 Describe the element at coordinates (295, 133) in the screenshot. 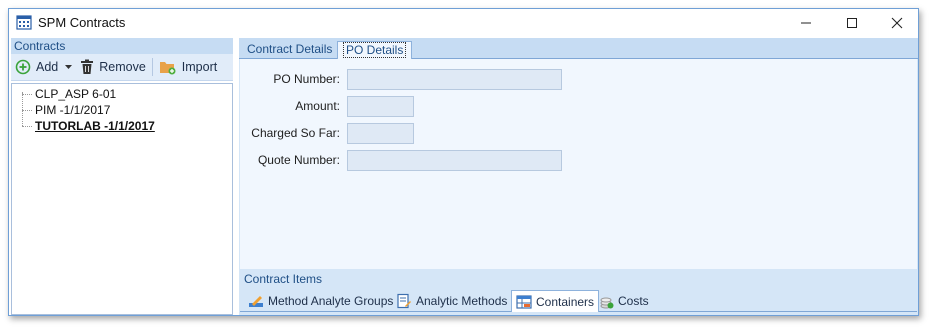

I see `charged-so-far-label: Charged So Far:` at that location.